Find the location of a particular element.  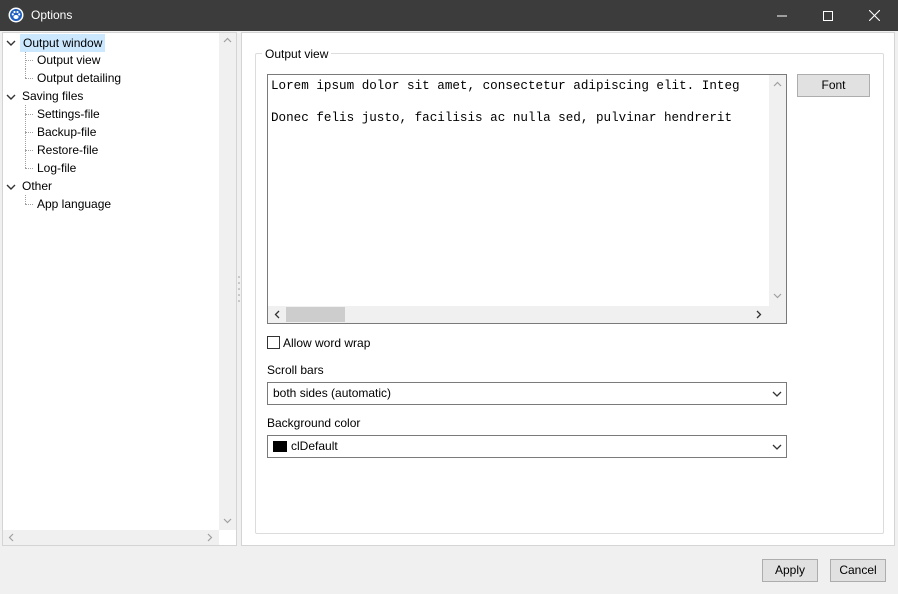

grip-icon is located at coordinates (239, 289).